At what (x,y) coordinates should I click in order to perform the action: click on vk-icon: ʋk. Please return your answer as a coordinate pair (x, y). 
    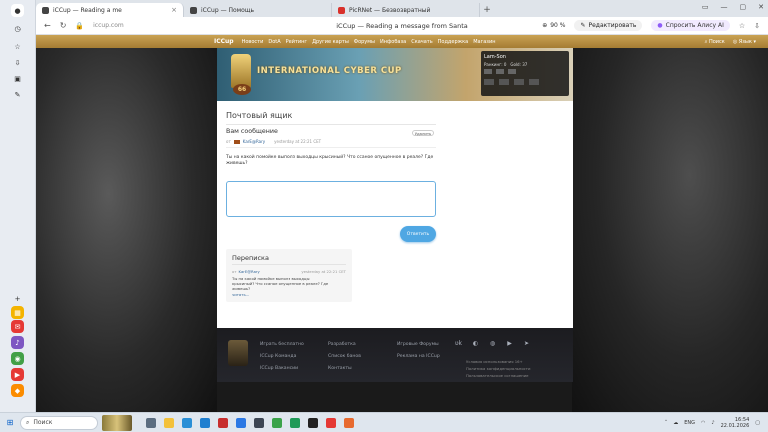
    Looking at the image, I should click on (458, 343).